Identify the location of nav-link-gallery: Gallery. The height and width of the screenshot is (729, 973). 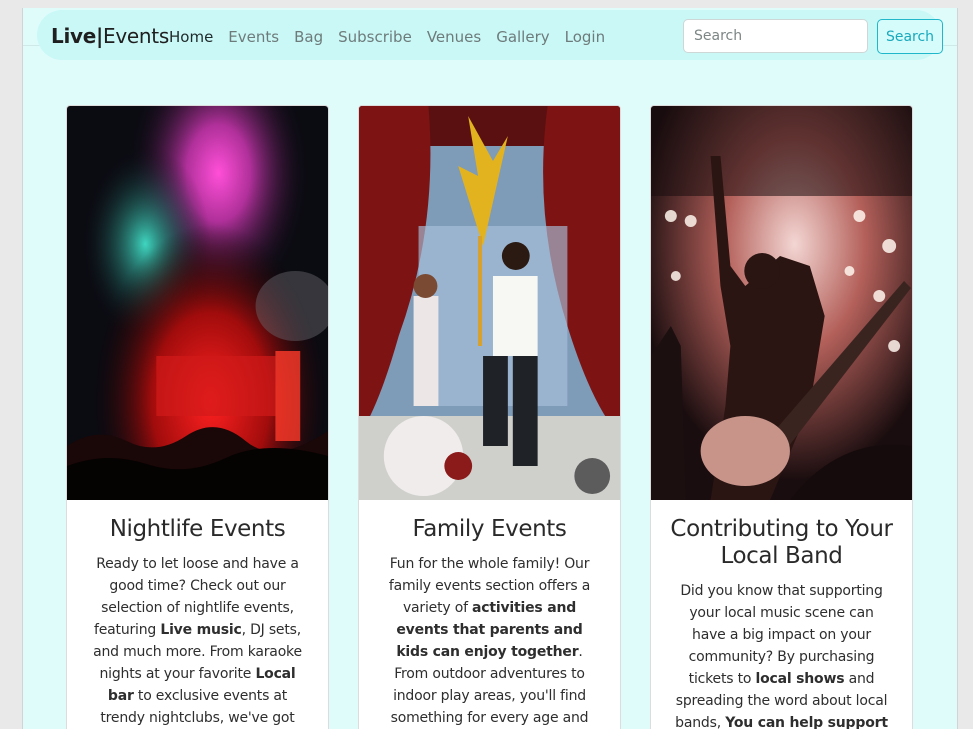
(522, 37).